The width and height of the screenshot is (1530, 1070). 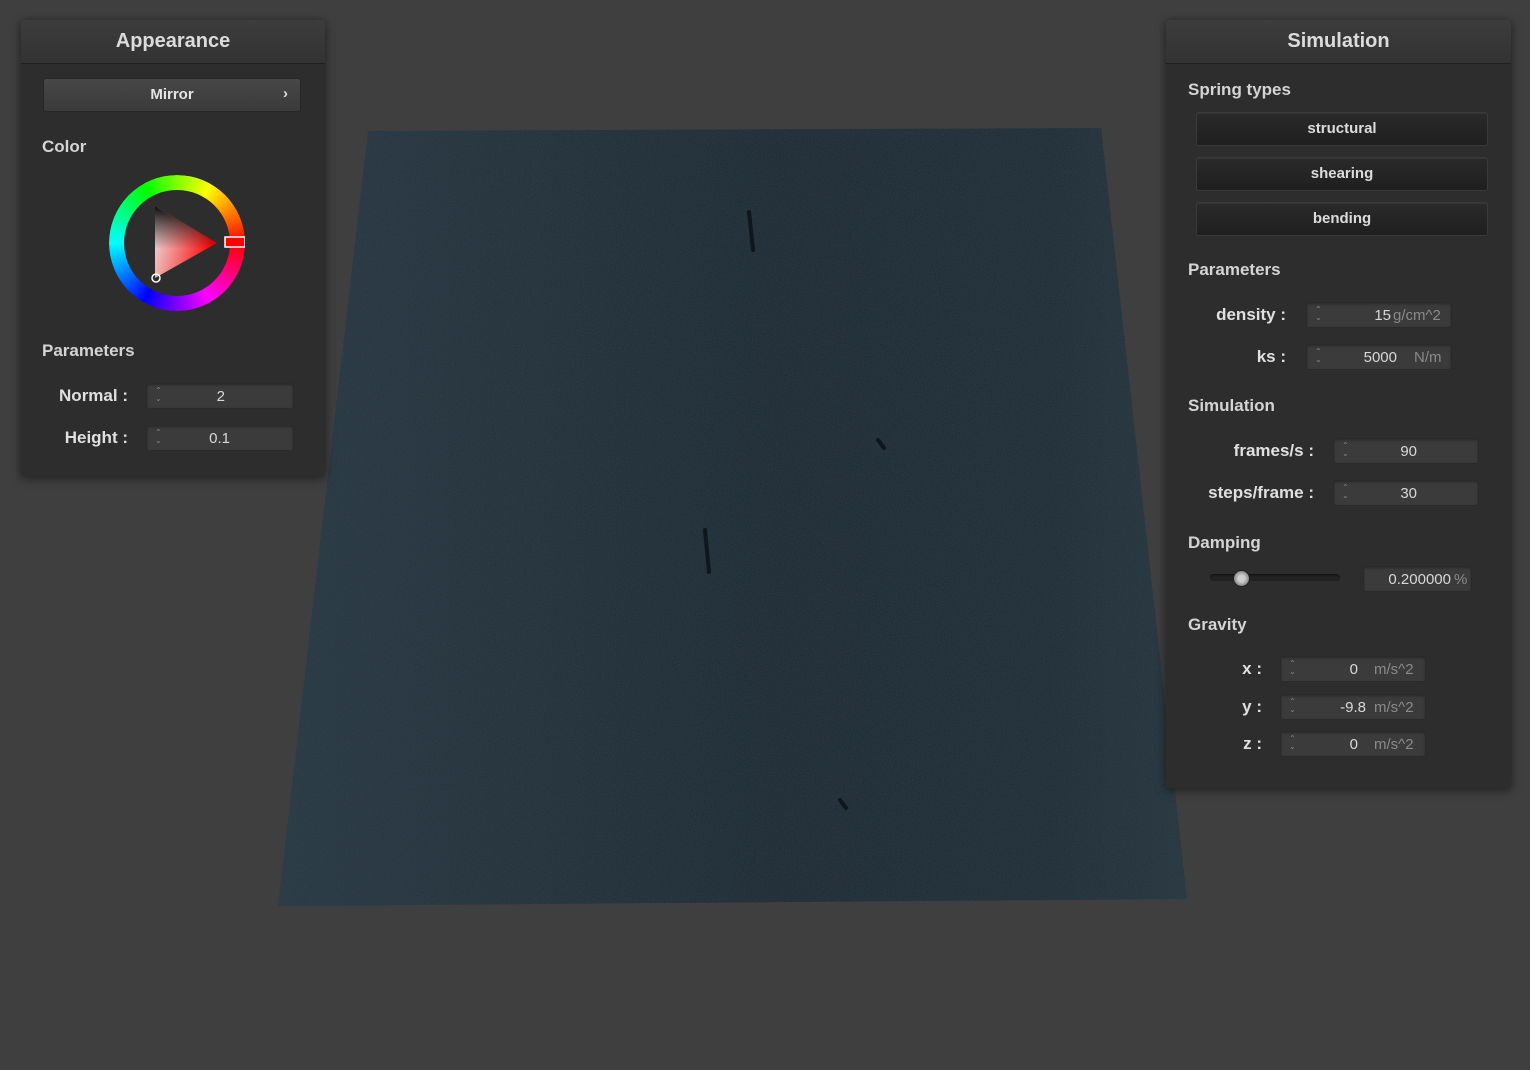 I want to click on gravity-z-input: ⌃ ⌄ 0 m/s^2, so click(x=1353, y=744).